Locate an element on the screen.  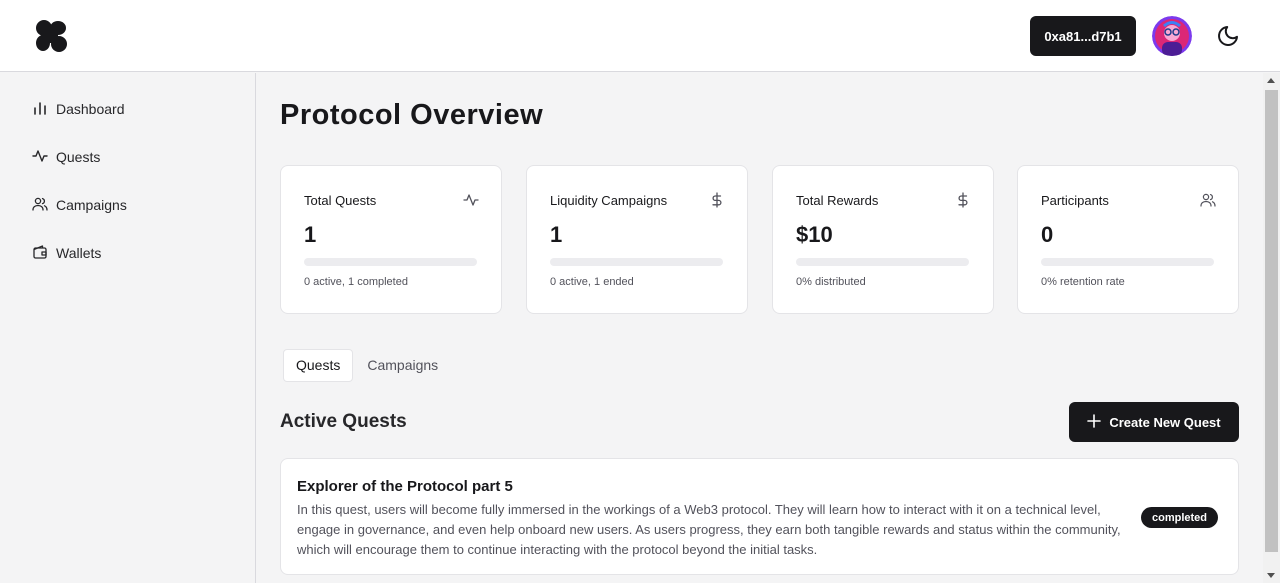
sidebar-item-label: Campaigns is located at coordinates (91, 205).